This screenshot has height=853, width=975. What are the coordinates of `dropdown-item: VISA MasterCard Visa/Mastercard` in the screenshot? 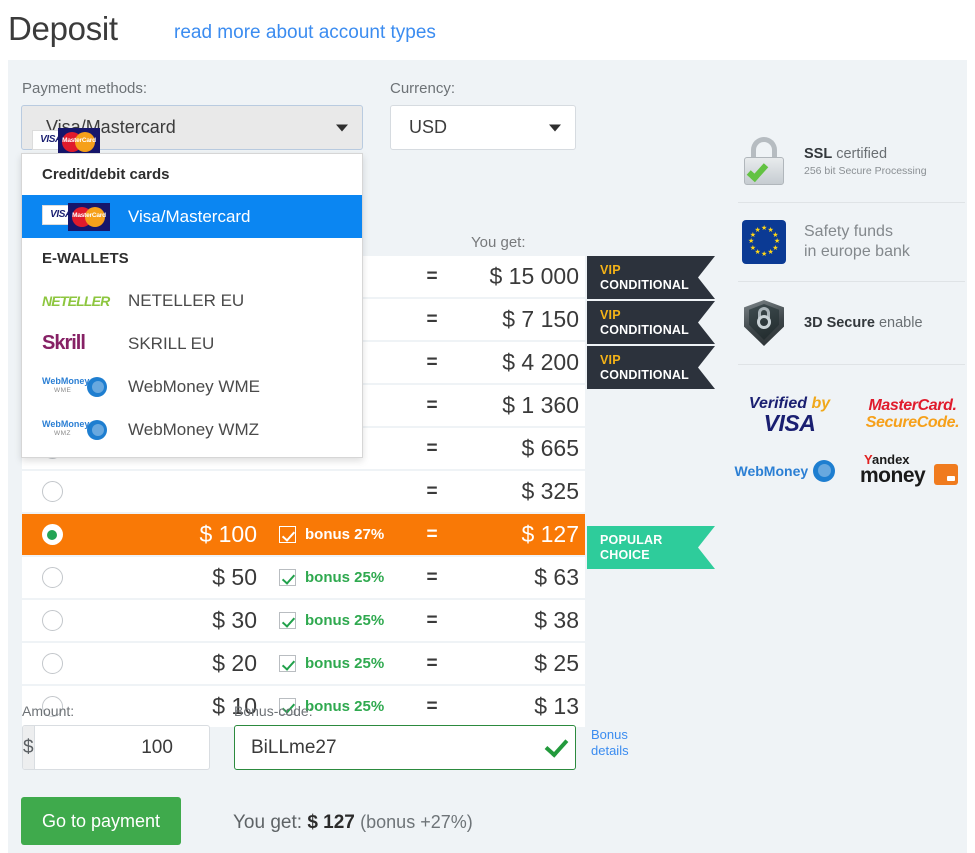 It's located at (192, 216).